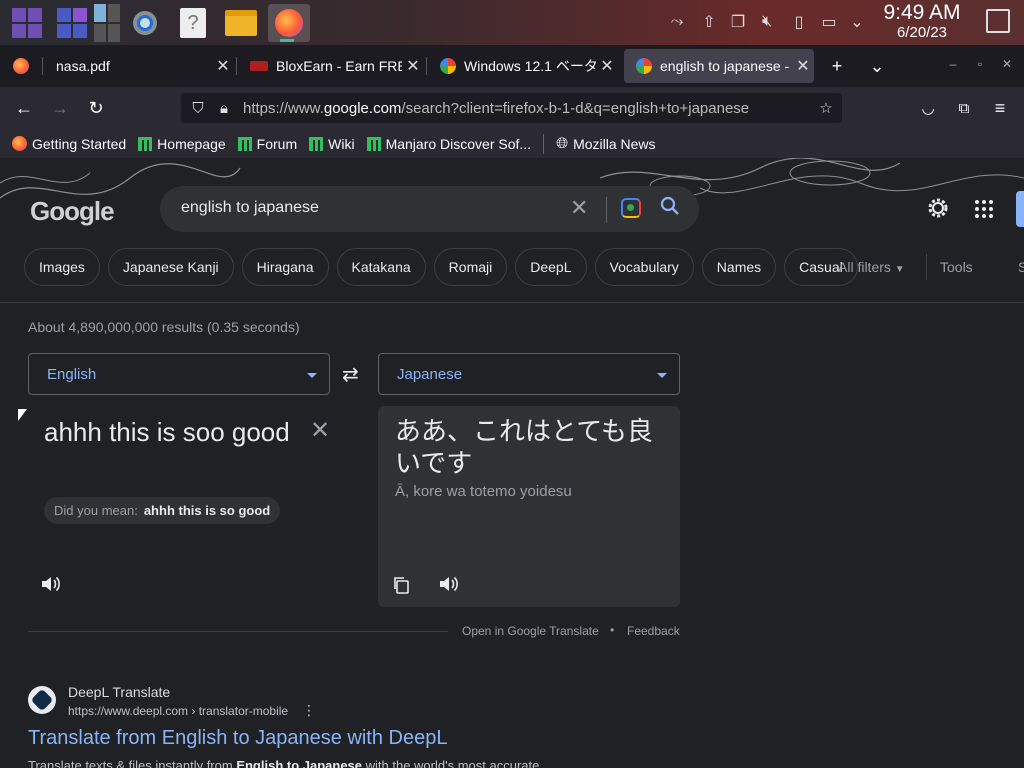 The width and height of the screenshot is (1024, 768). What do you see at coordinates (709, 22) in the screenshot?
I see `updates-icon: ⇧` at bounding box center [709, 22].